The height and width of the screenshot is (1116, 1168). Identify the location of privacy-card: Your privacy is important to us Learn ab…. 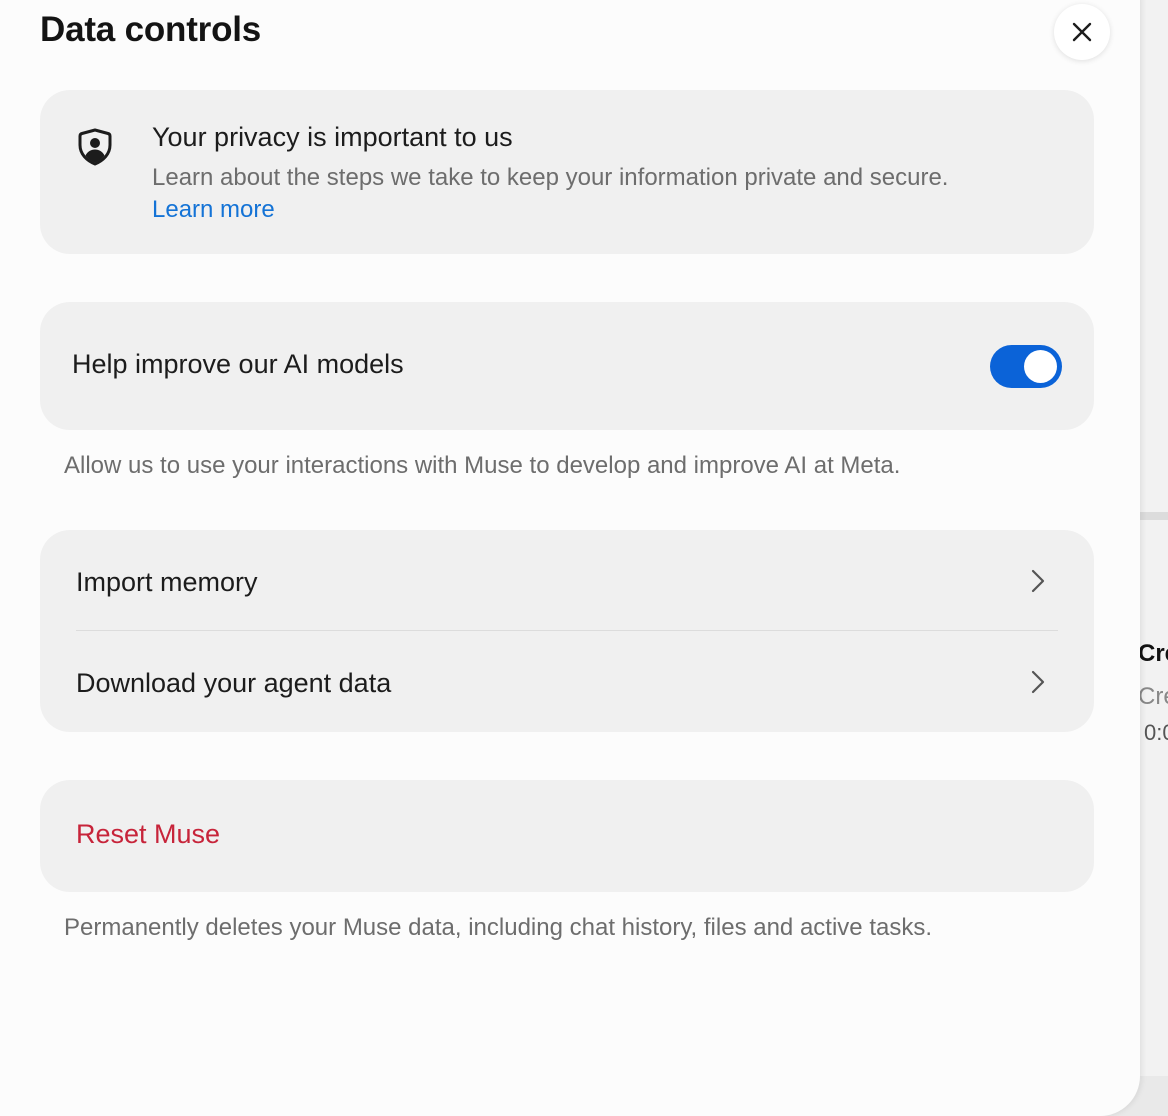
(567, 172).